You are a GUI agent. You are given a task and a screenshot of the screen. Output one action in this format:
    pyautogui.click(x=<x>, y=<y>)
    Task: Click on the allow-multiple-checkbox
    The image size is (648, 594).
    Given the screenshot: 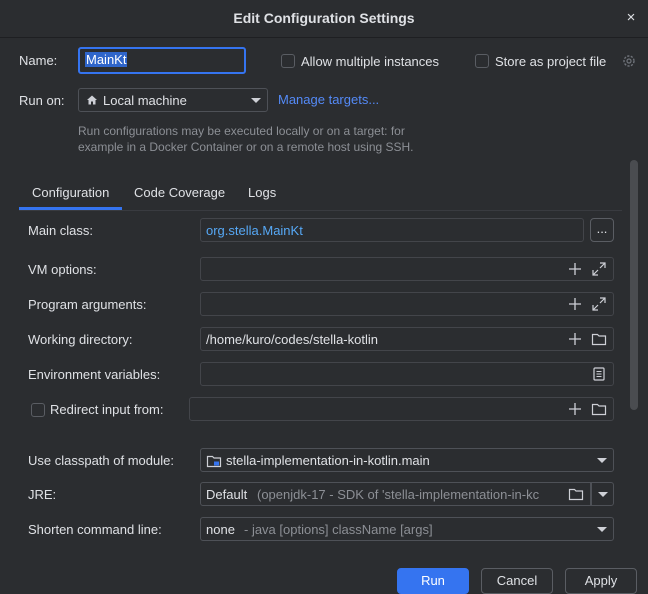 What is the action you would take?
    pyautogui.click(x=288, y=61)
    